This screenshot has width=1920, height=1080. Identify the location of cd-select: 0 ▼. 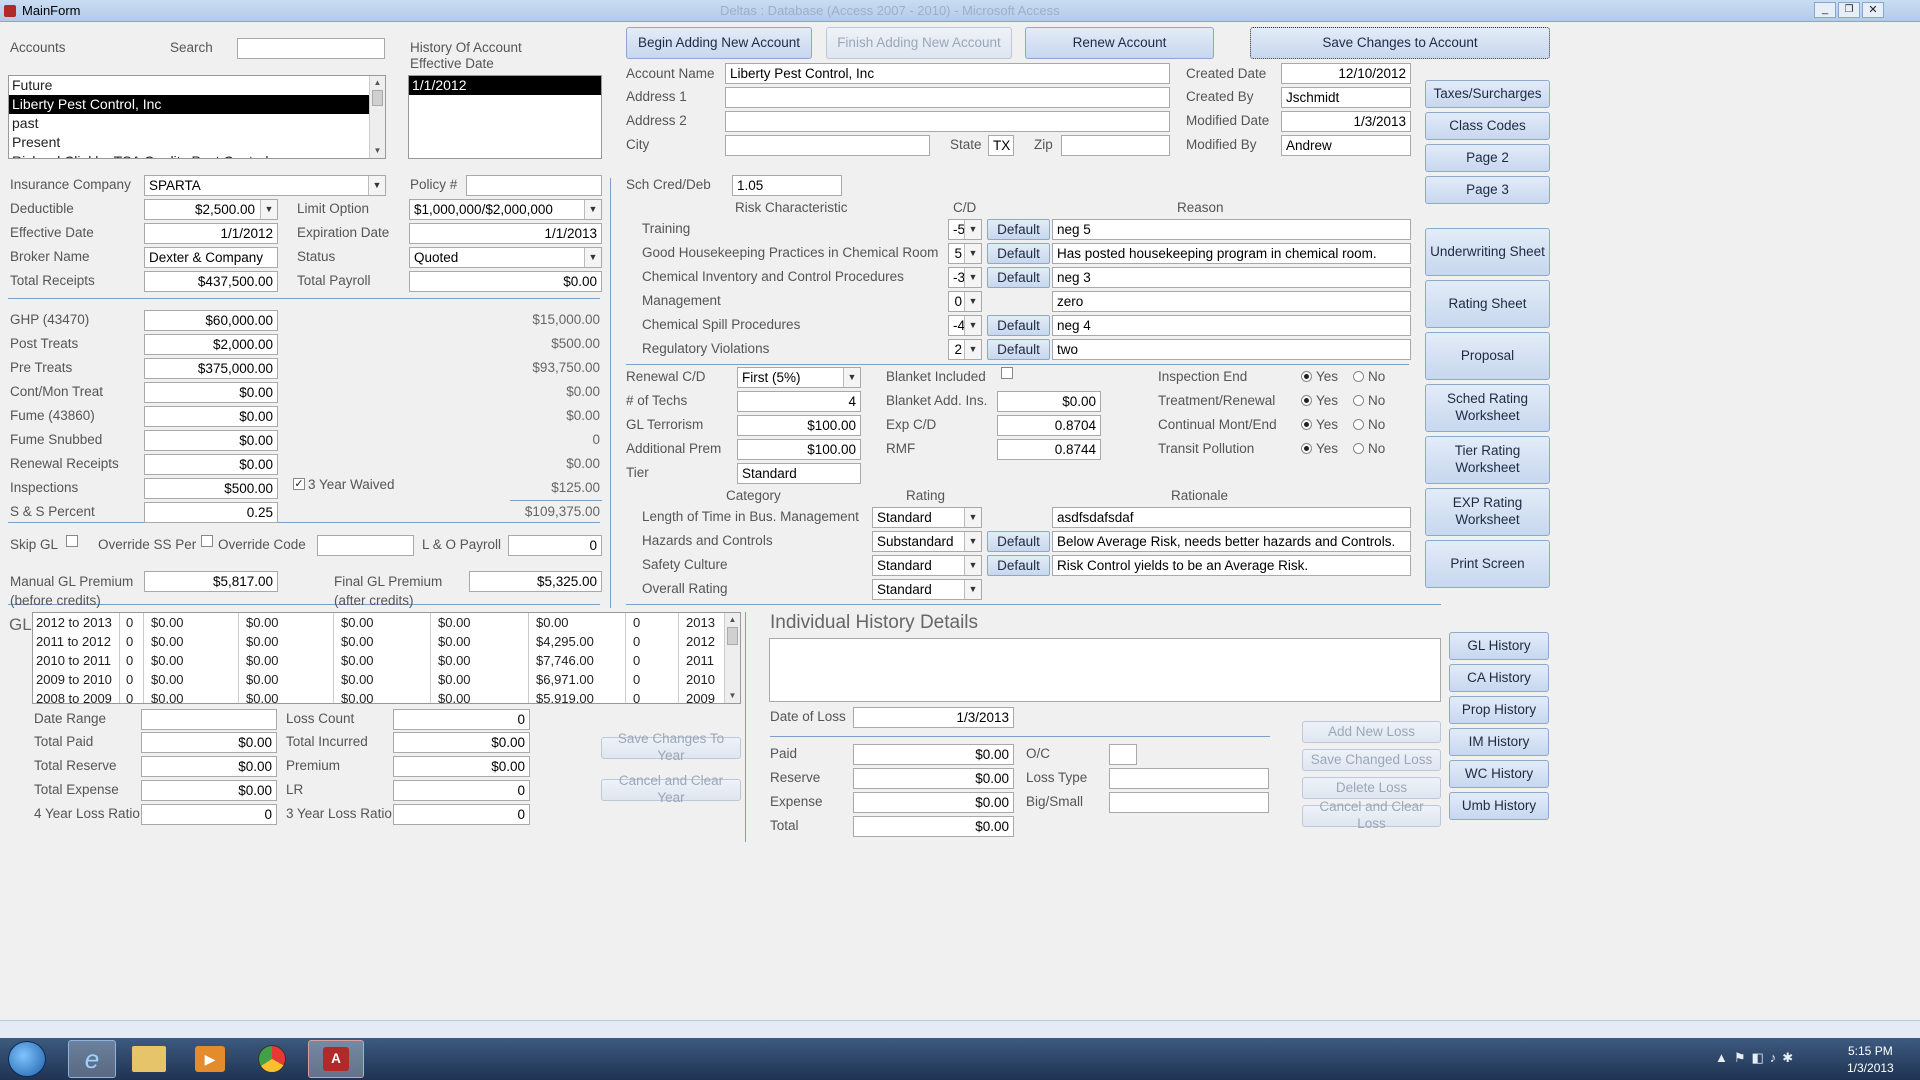
(965, 301).